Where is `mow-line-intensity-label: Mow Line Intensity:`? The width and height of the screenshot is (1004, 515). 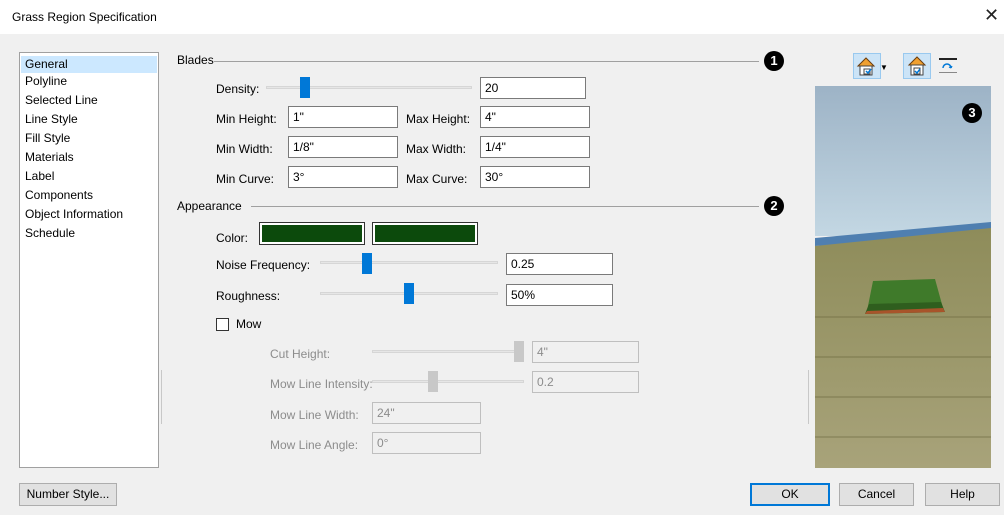
mow-line-intensity-label: Mow Line Intensity: is located at coordinates (321, 384).